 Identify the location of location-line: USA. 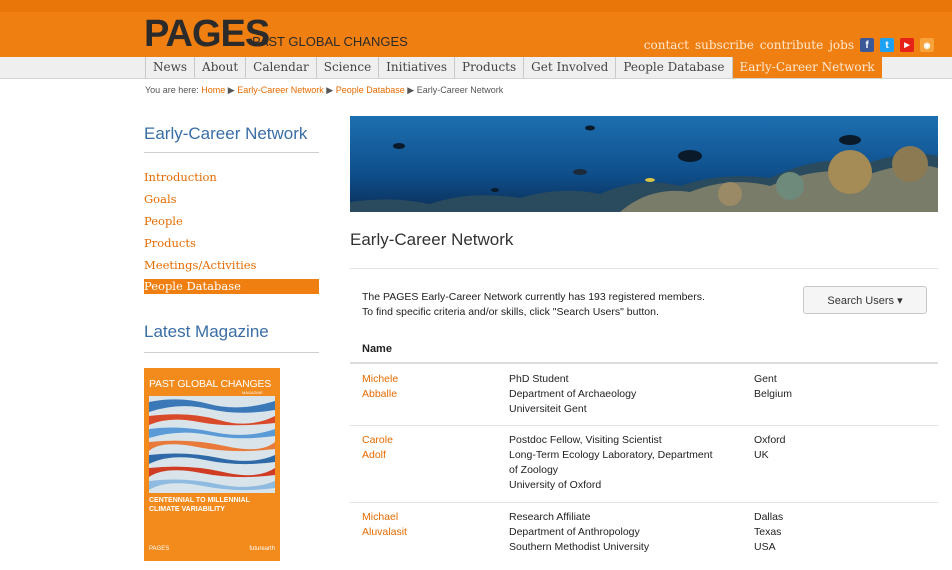
(765, 547).